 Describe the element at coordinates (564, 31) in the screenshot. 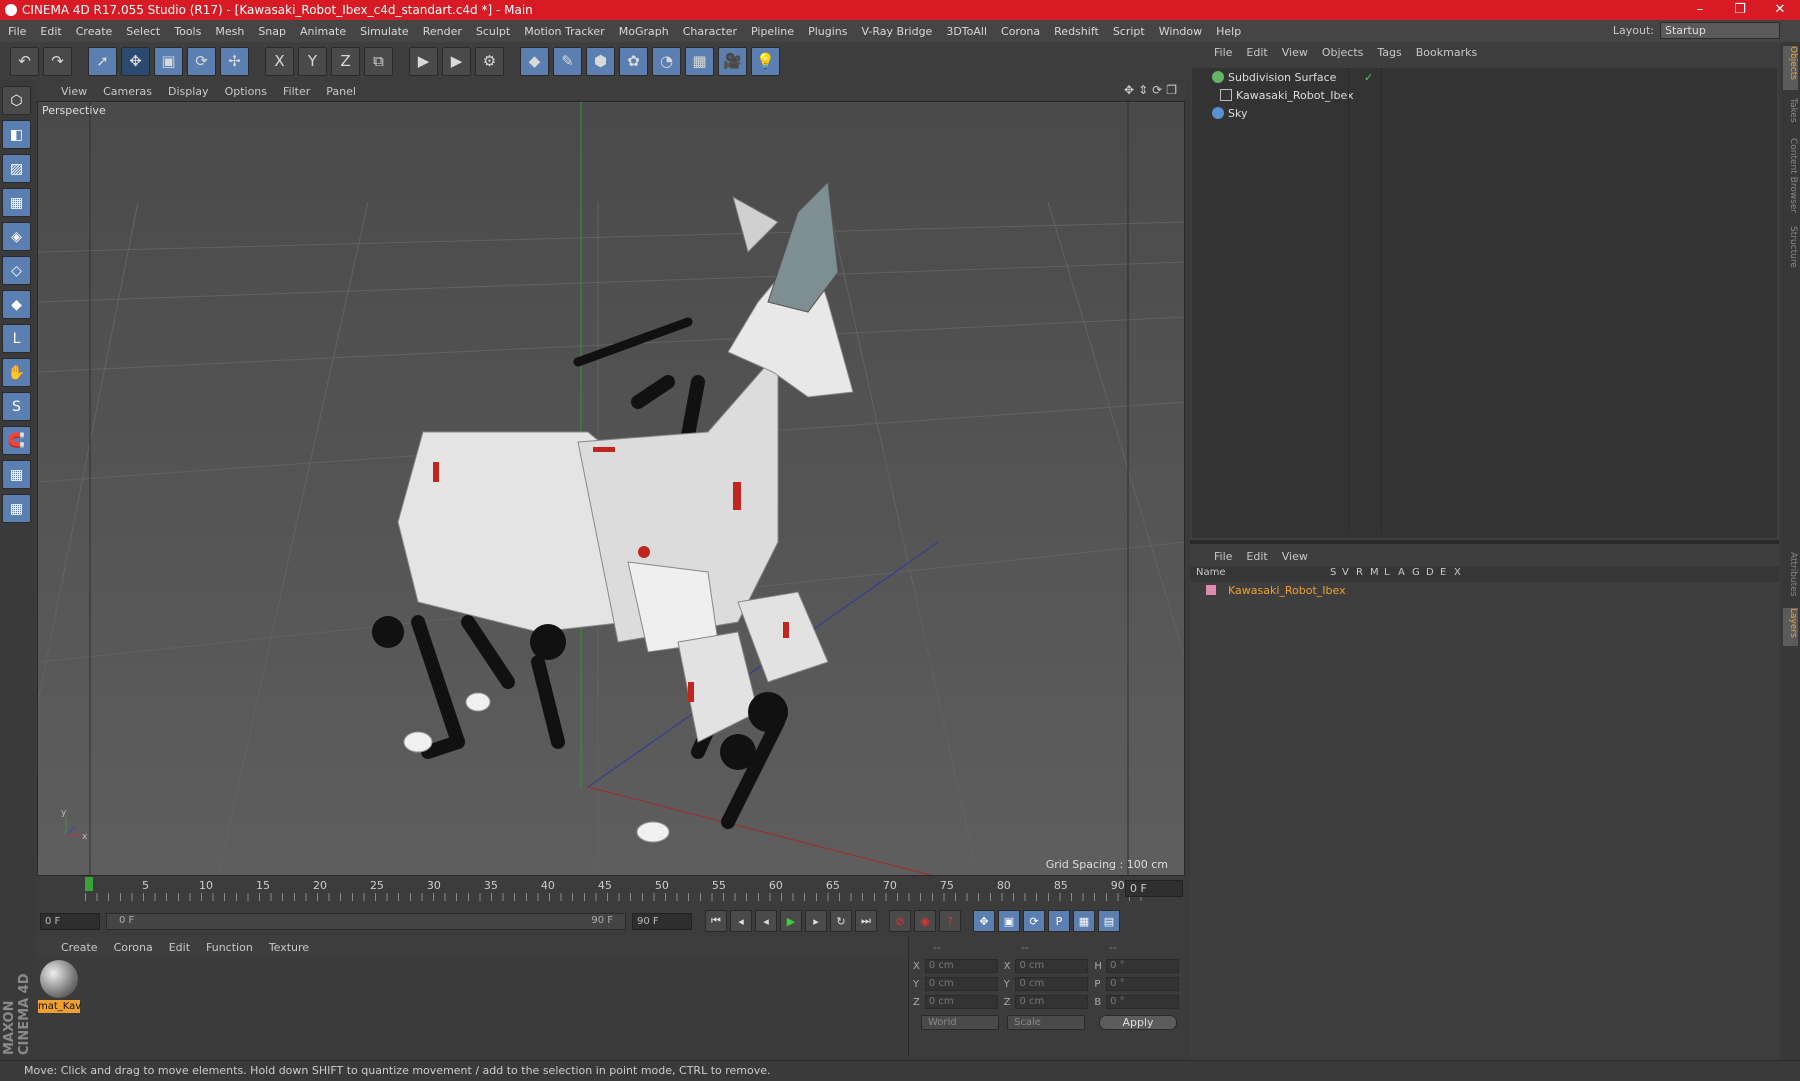

I see `menu-motion-tracker: Motion Tracker` at that location.